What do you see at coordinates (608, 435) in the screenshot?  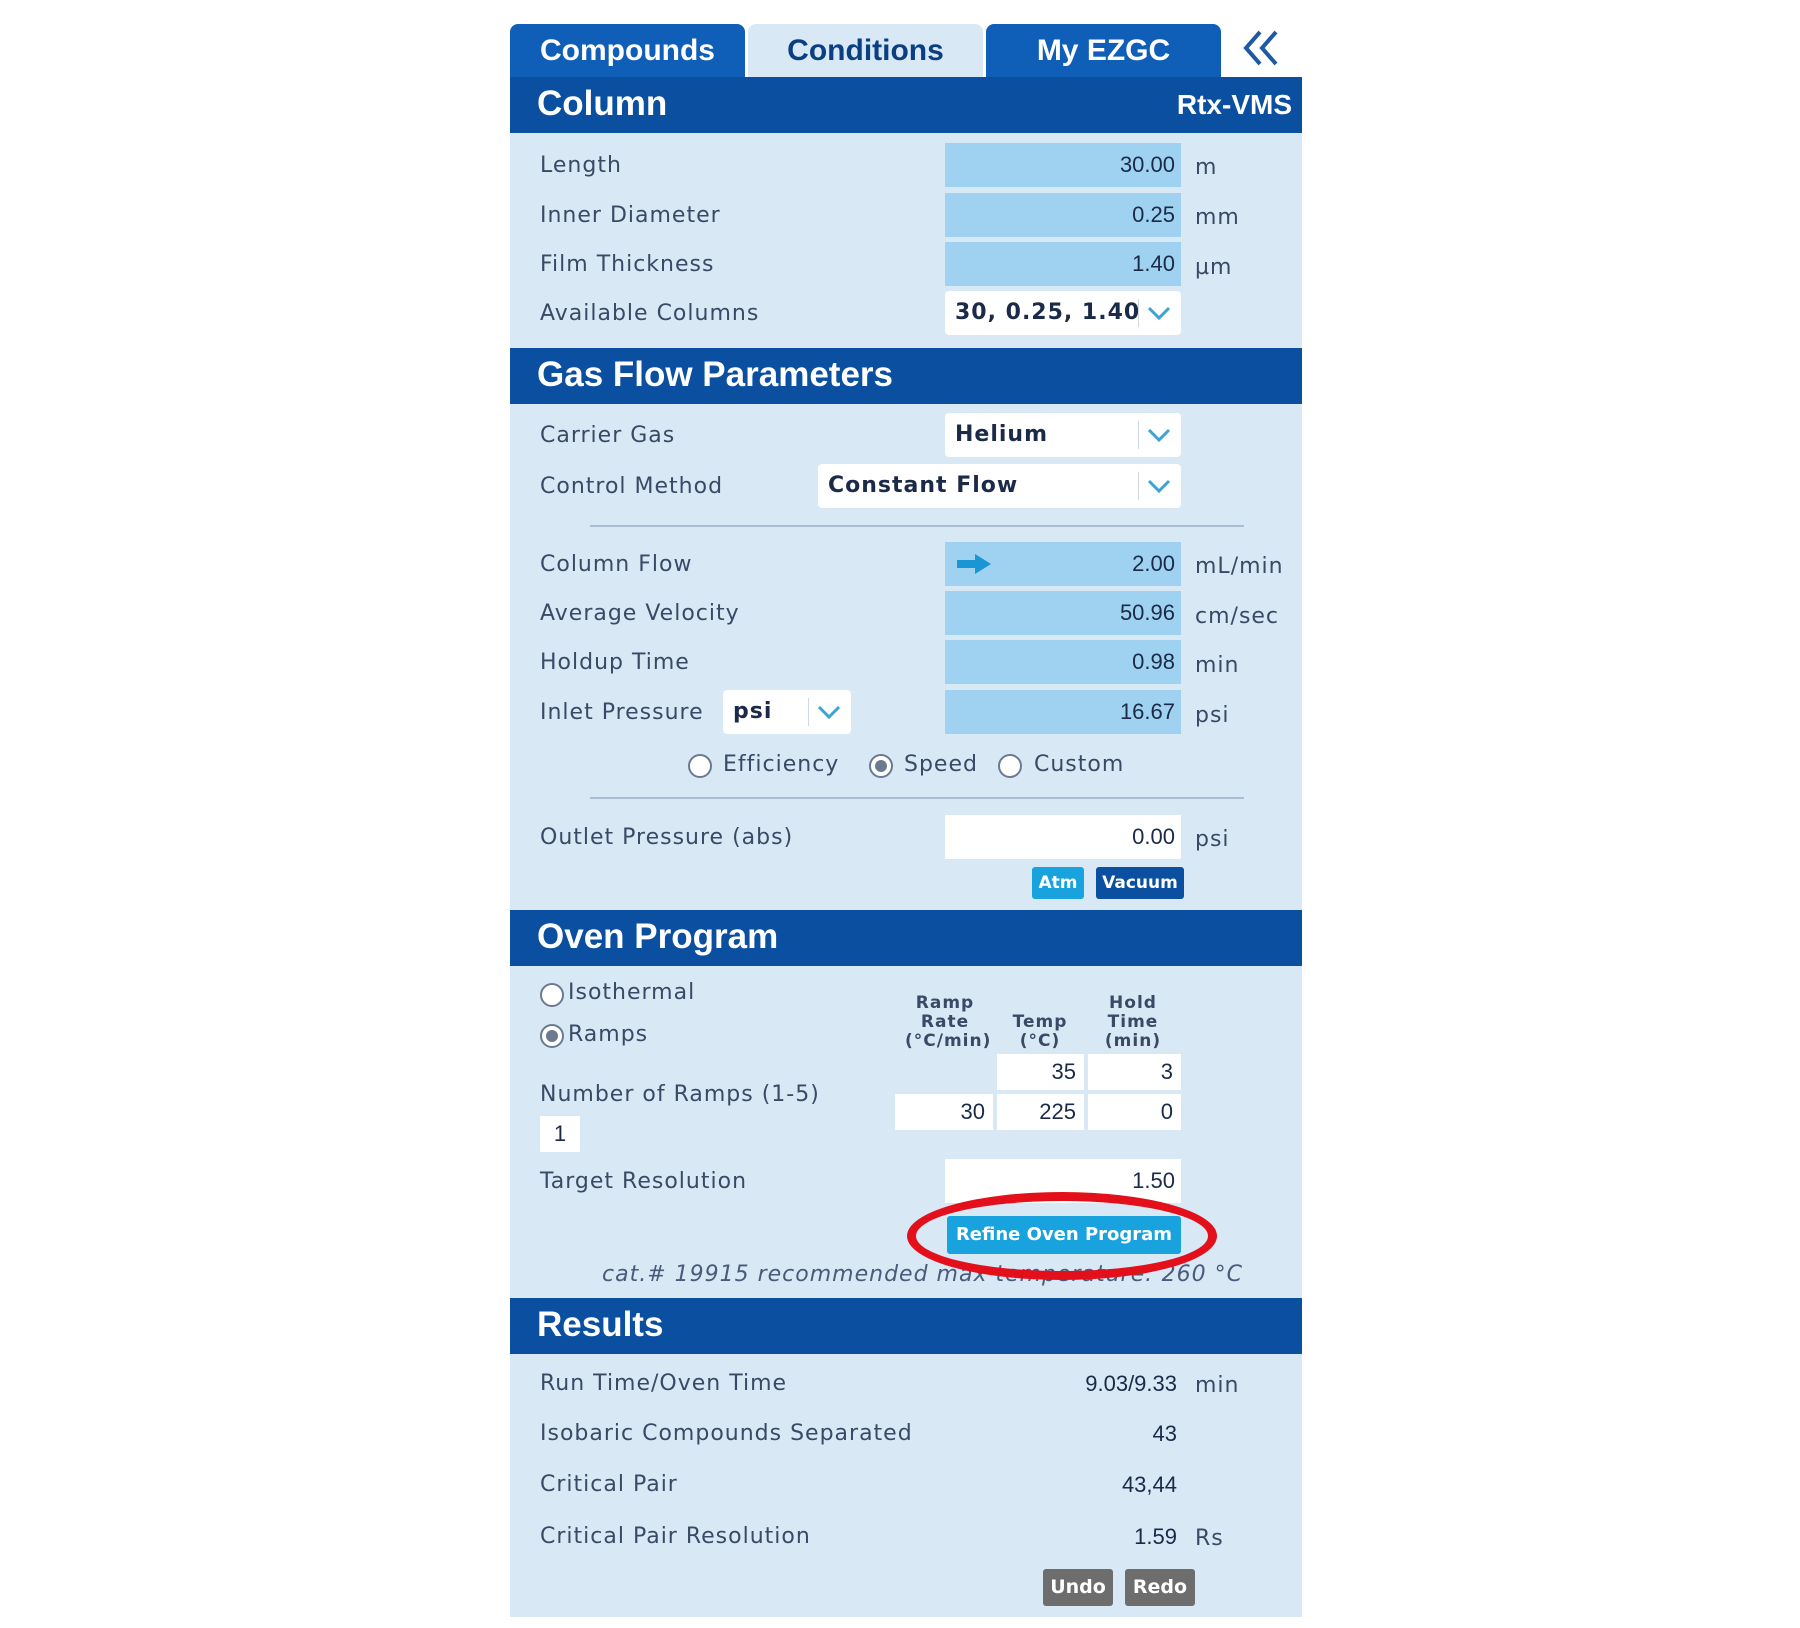 I see `carrier-gas-label: Carrier Gas` at bounding box center [608, 435].